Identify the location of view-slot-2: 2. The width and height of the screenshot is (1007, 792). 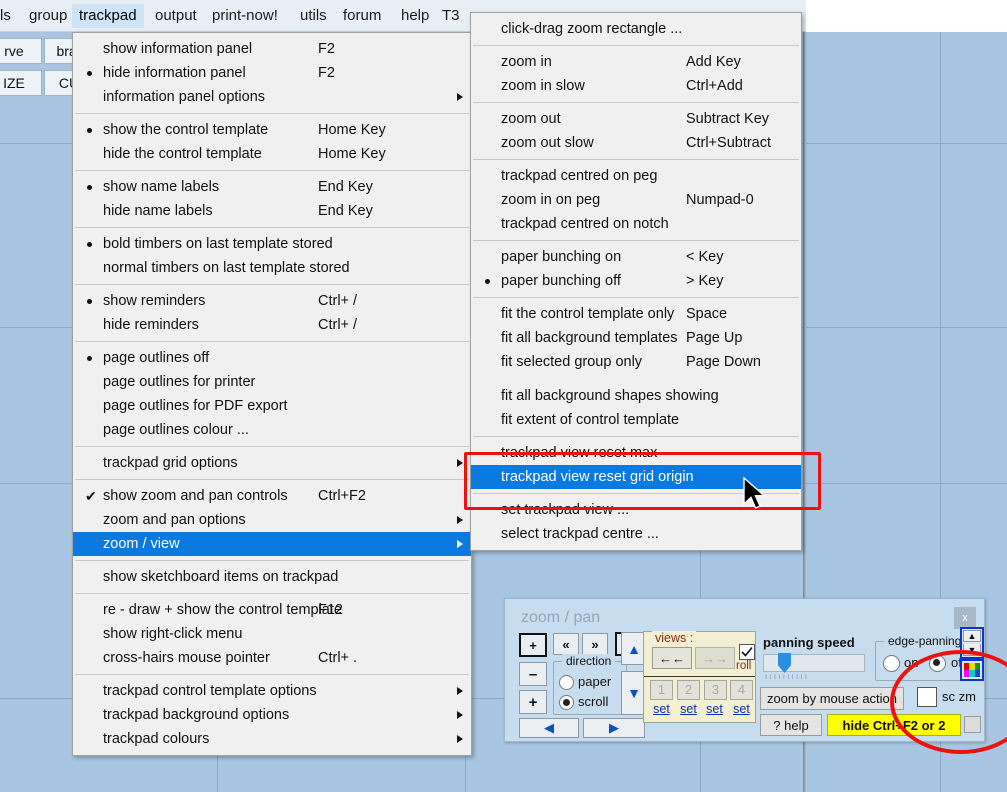
(688, 690).